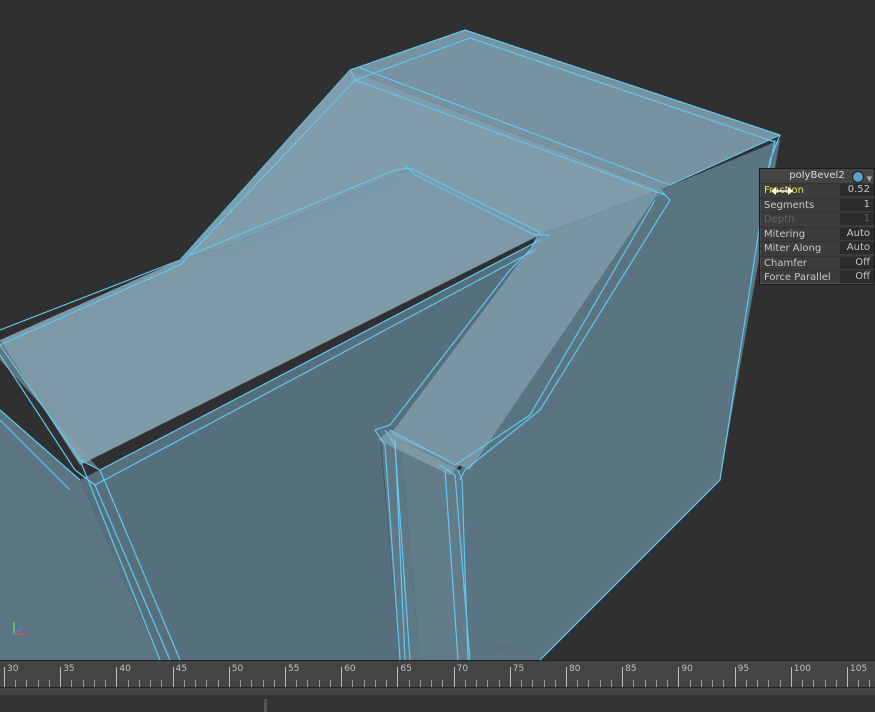 This screenshot has height=712, width=875. I want to click on bevel-box-header: polyBevel2 ▼, so click(817, 176).